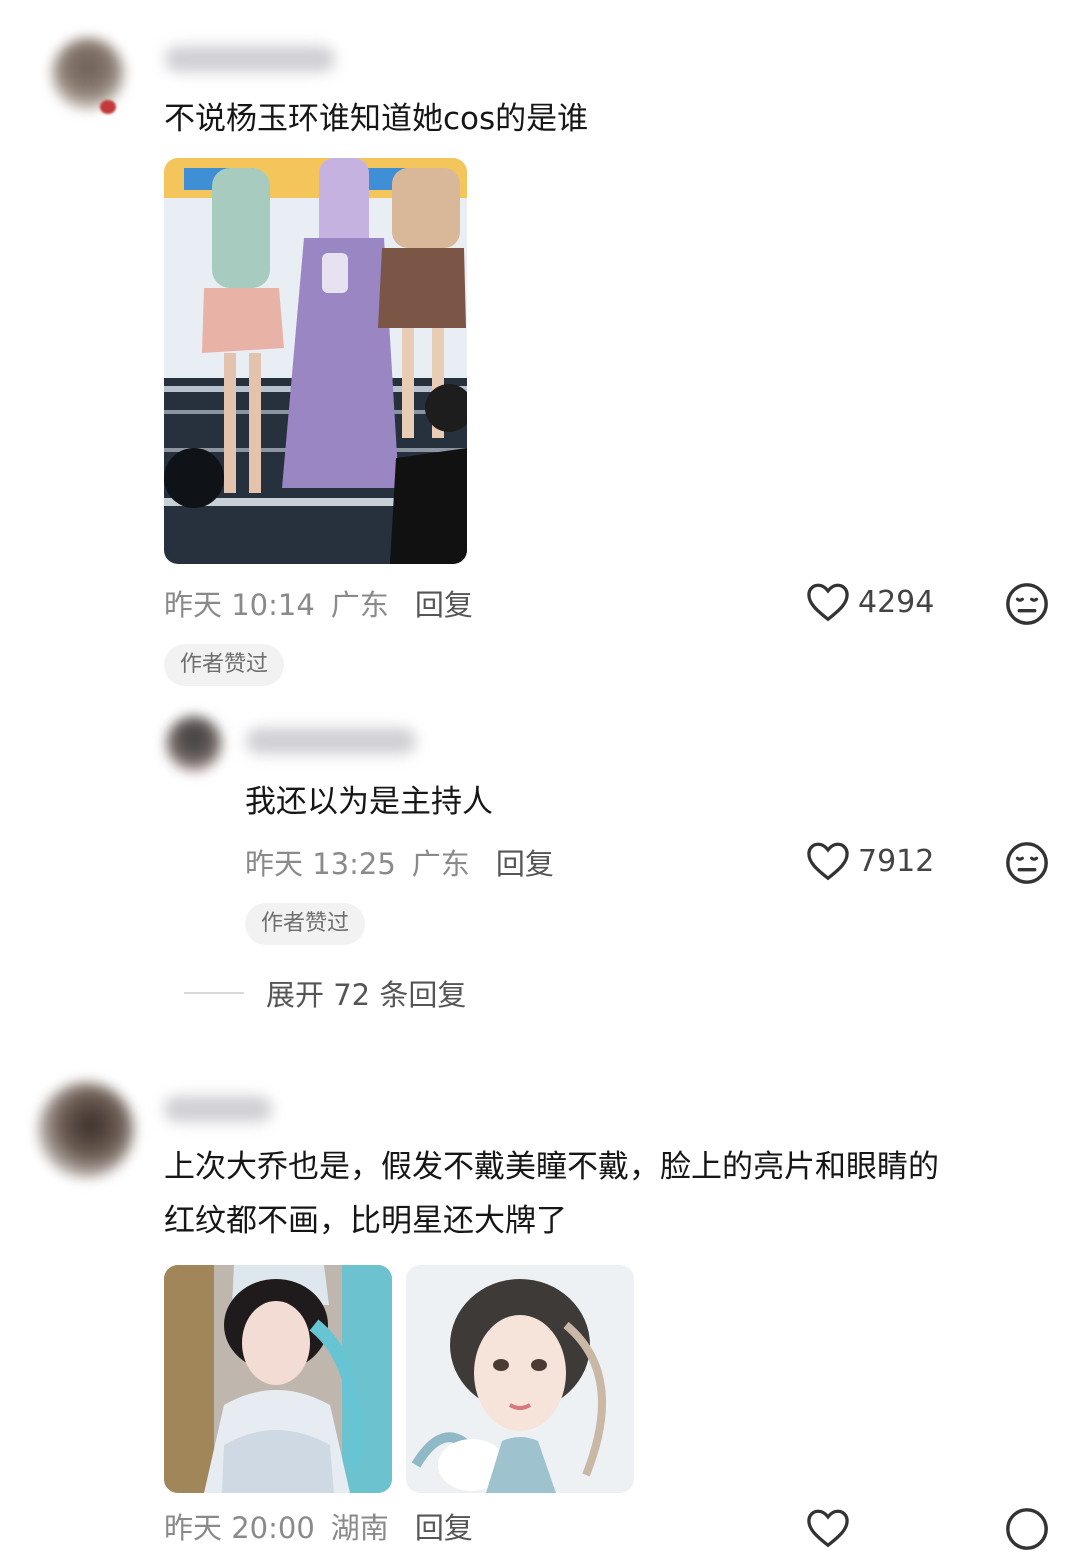  I want to click on reply-text: 我还以为是主持人, so click(369, 802).